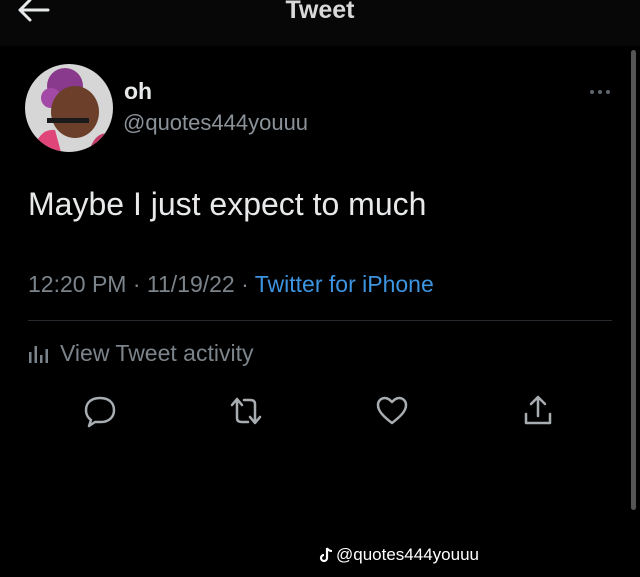  What do you see at coordinates (320, 12) in the screenshot?
I see `page-title: Tweet` at bounding box center [320, 12].